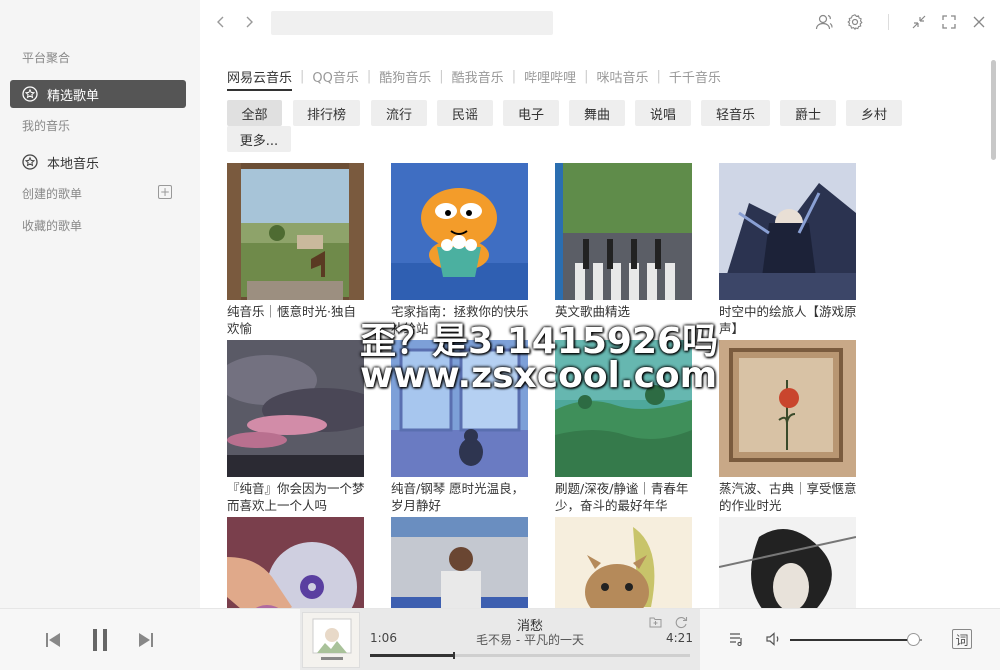 The image size is (1000, 670). I want to click on repeat-icon, so click(681, 623).